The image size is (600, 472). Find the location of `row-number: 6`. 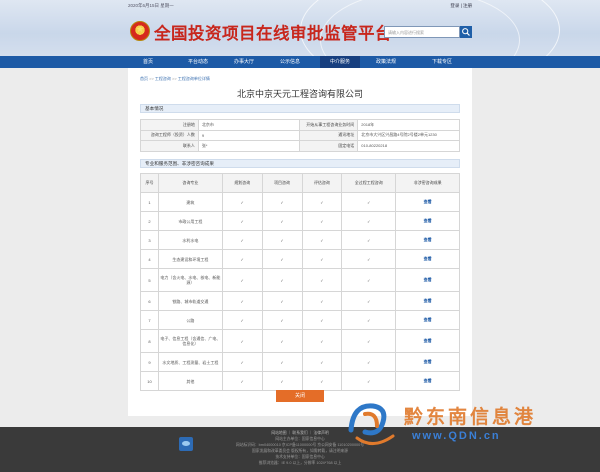

row-number: 6 is located at coordinates (149, 301).